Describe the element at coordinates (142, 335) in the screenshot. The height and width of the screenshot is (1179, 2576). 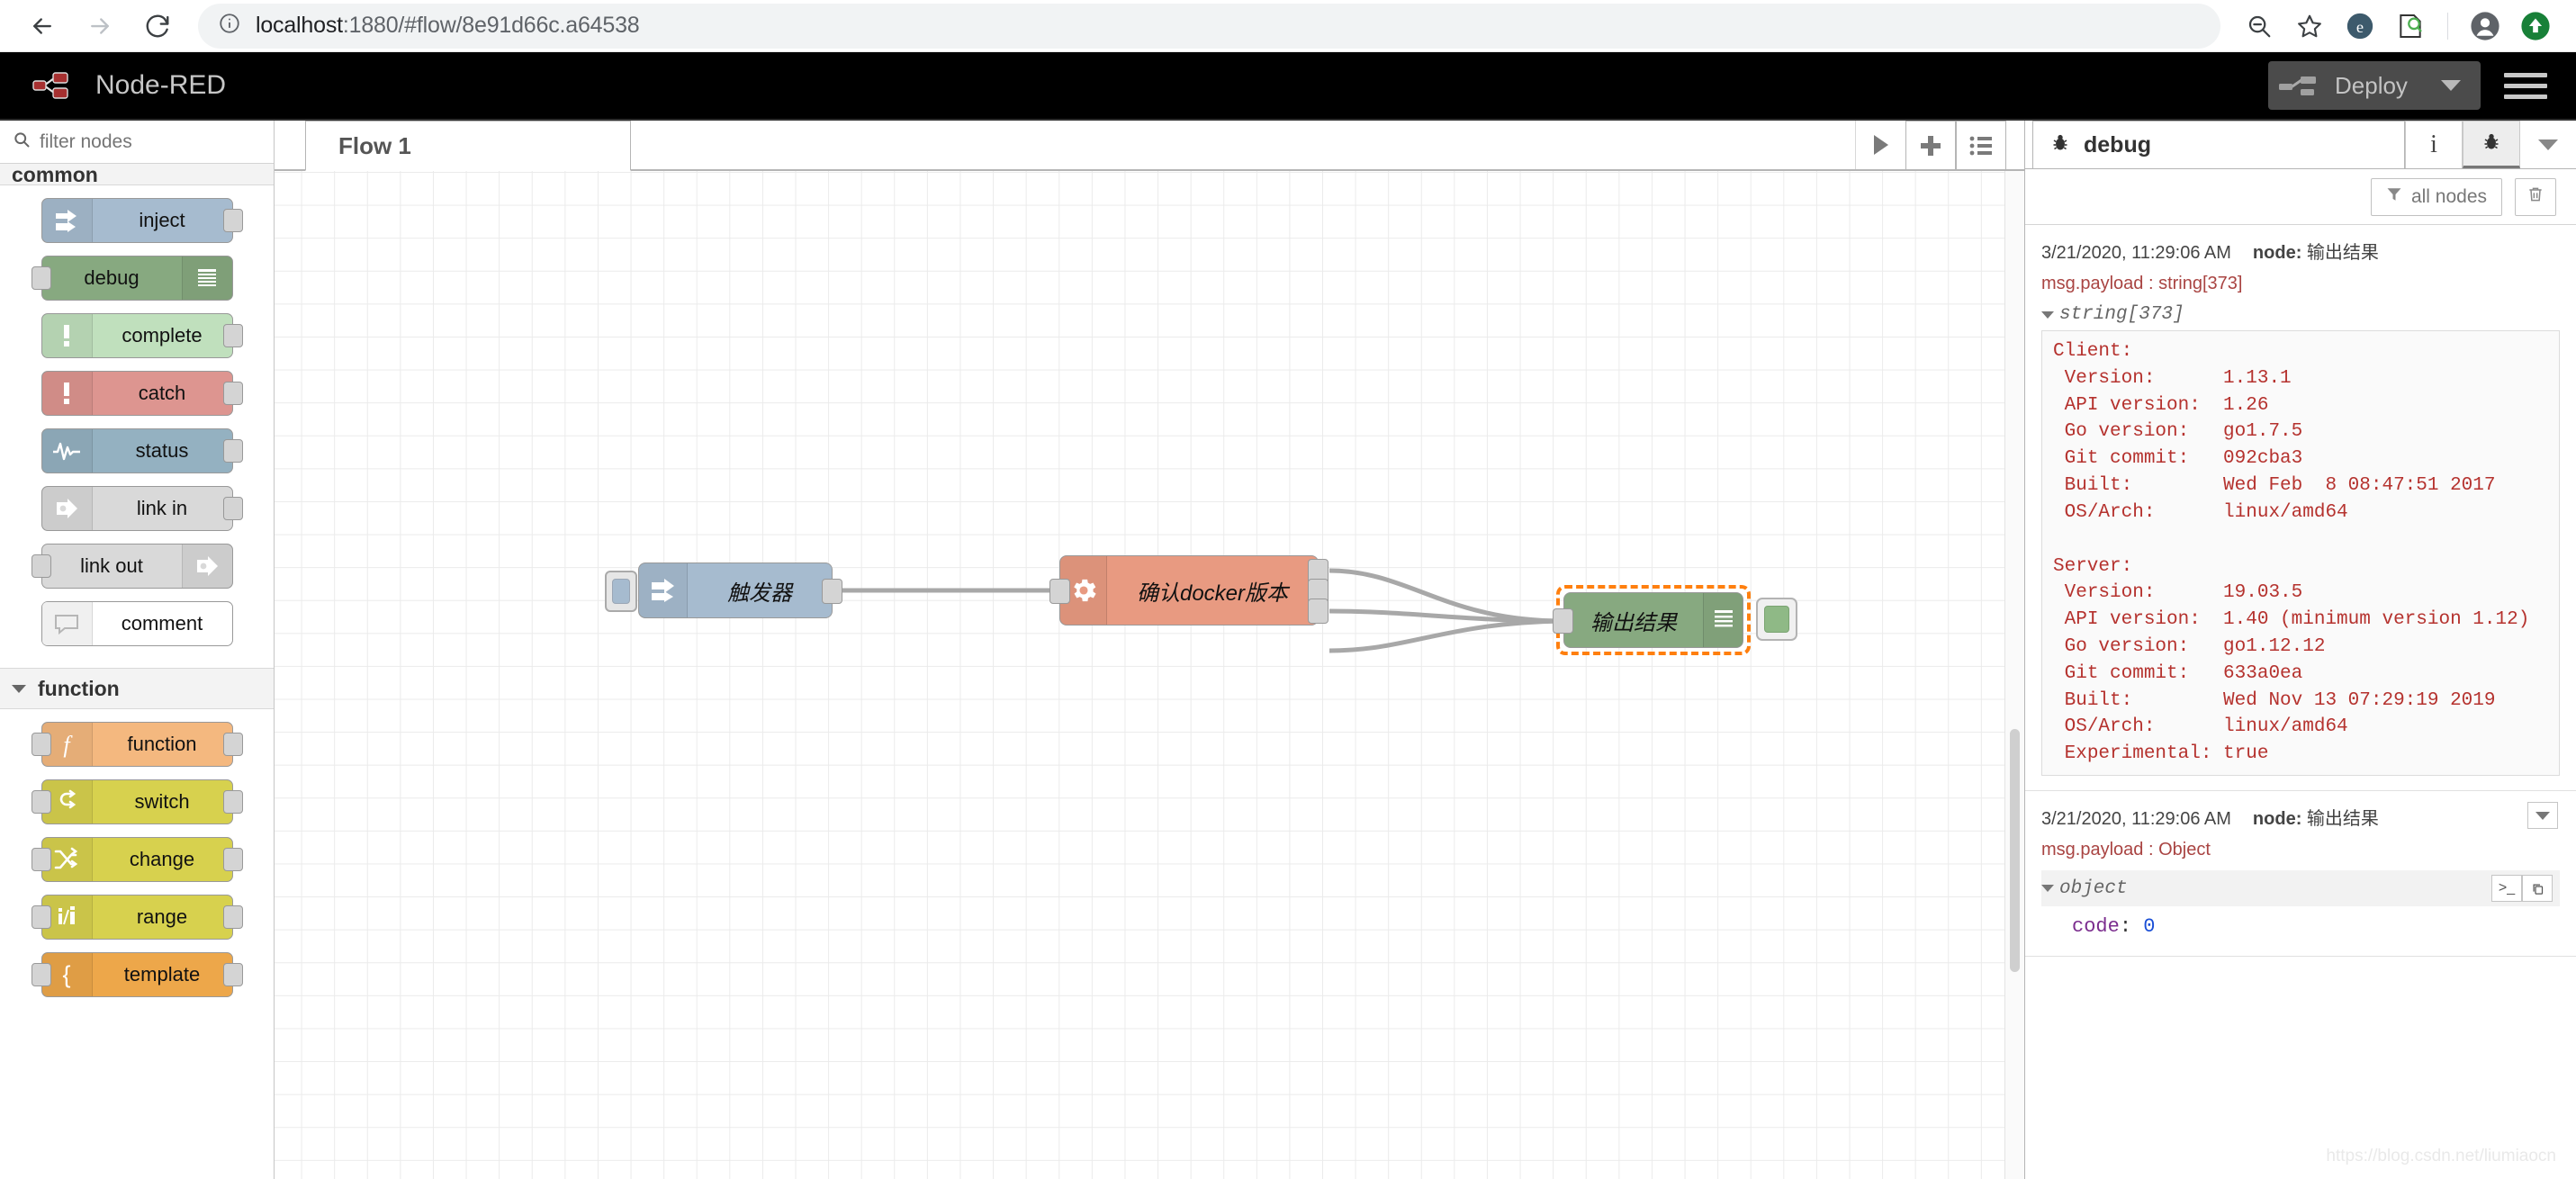
I see `palette-node-complete: complete` at that location.